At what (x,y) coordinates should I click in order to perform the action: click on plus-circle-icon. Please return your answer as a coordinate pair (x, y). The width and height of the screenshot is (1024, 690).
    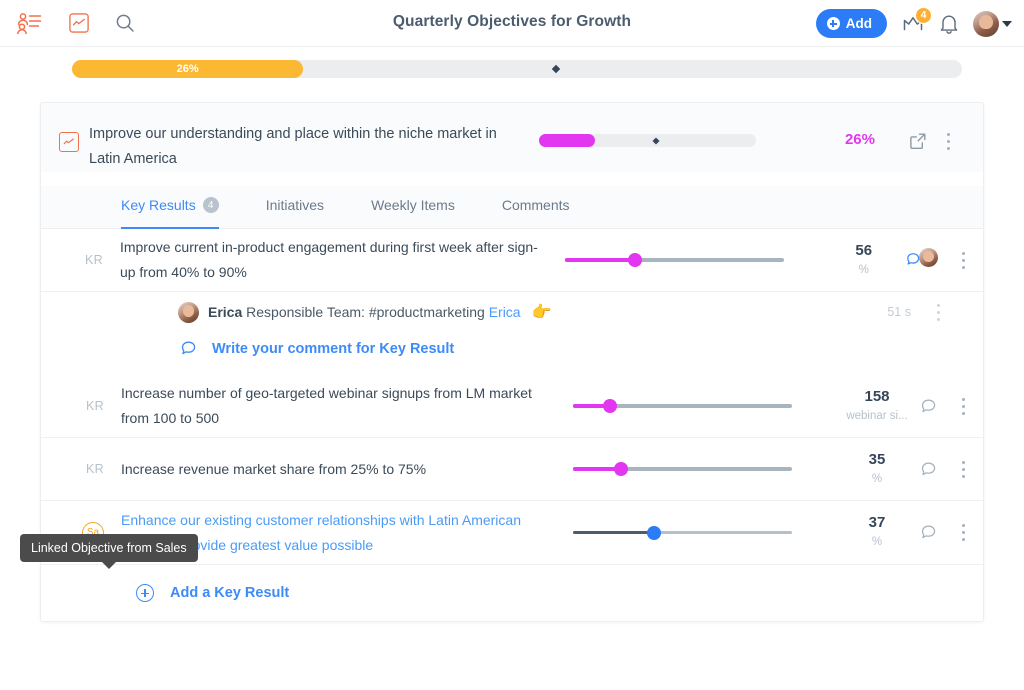
    Looking at the image, I should click on (145, 593).